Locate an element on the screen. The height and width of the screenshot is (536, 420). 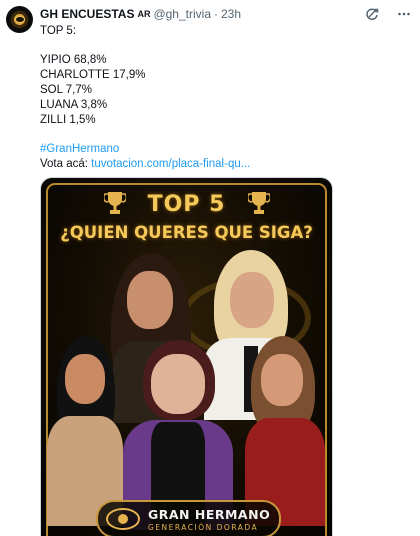
account-avatar is located at coordinates (19, 19).